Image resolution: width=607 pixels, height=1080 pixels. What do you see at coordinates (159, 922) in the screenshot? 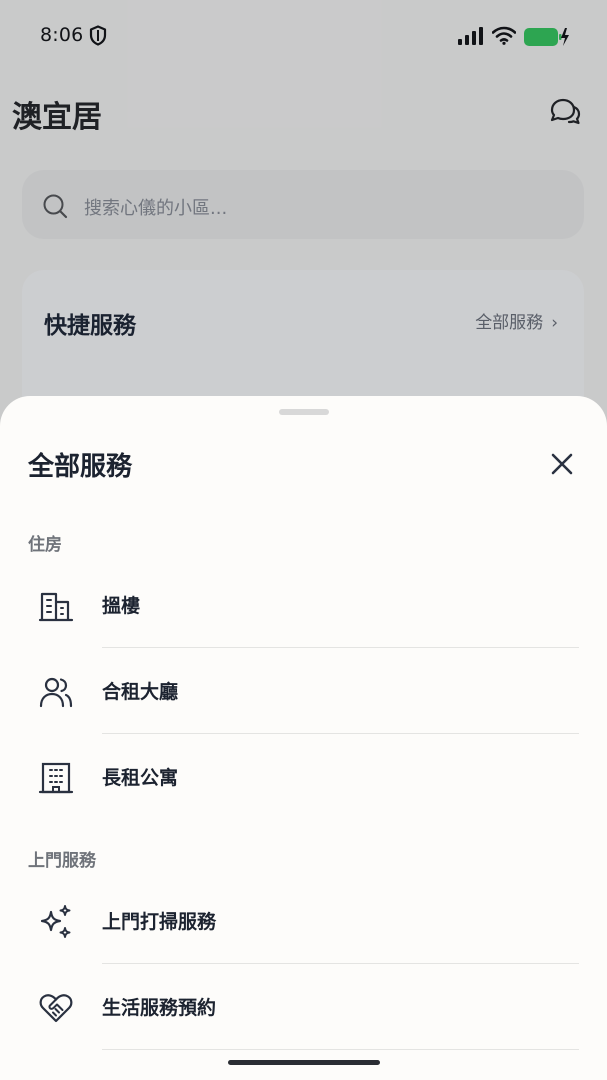
I see `service-label: 上門打掃服務` at bounding box center [159, 922].